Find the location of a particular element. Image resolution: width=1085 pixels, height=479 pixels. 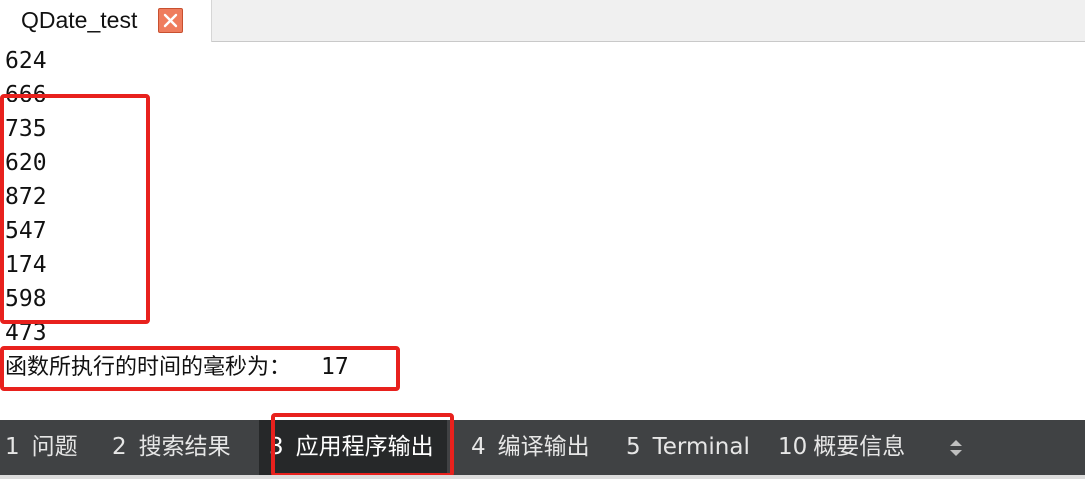

tab-title: QDate_test is located at coordinates (79, 20).